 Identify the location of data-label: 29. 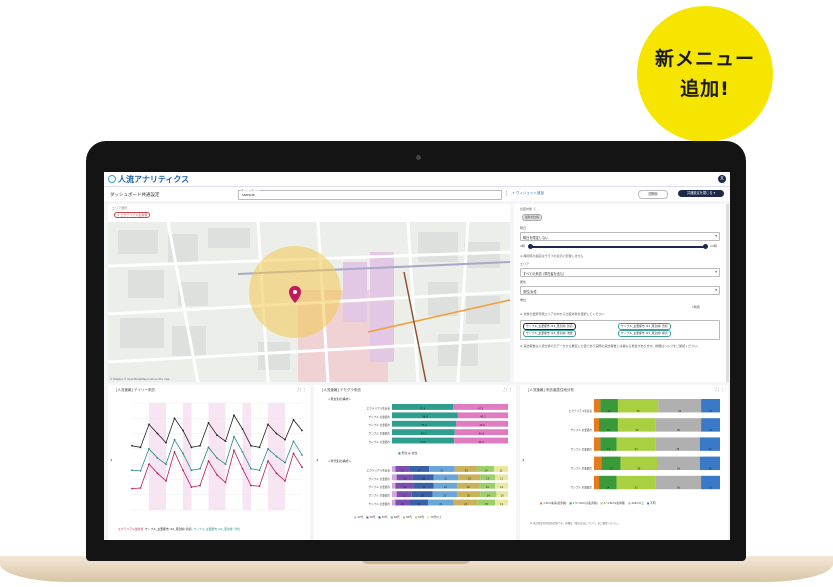
(639, 468).